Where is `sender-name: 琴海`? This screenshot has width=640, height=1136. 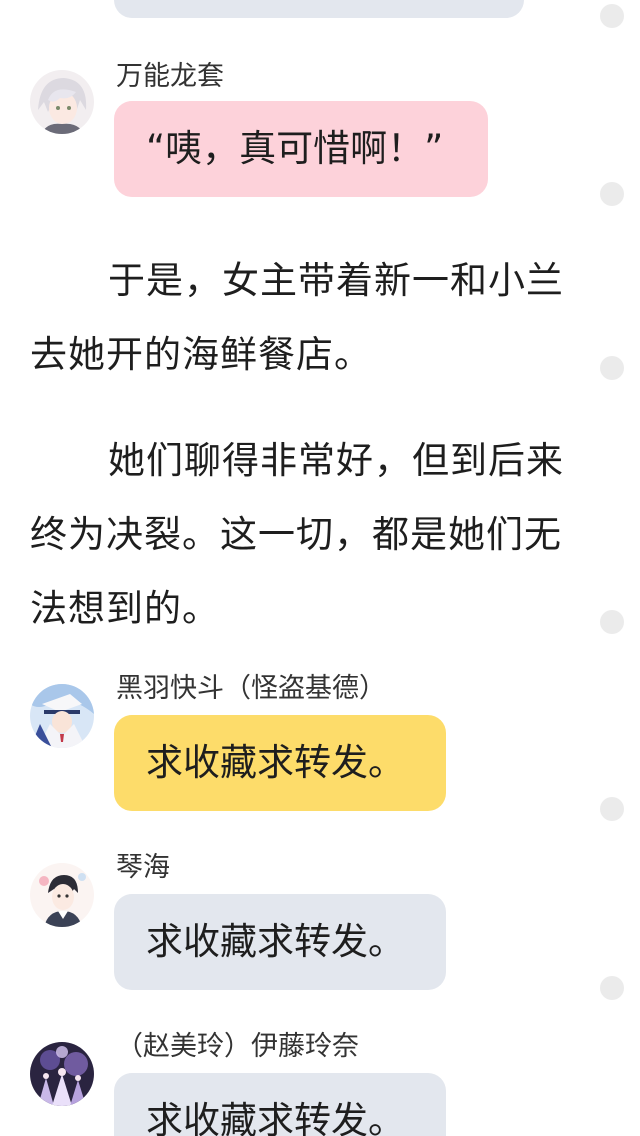
sender-name: 琴海 is located at coordinates (143, 867).